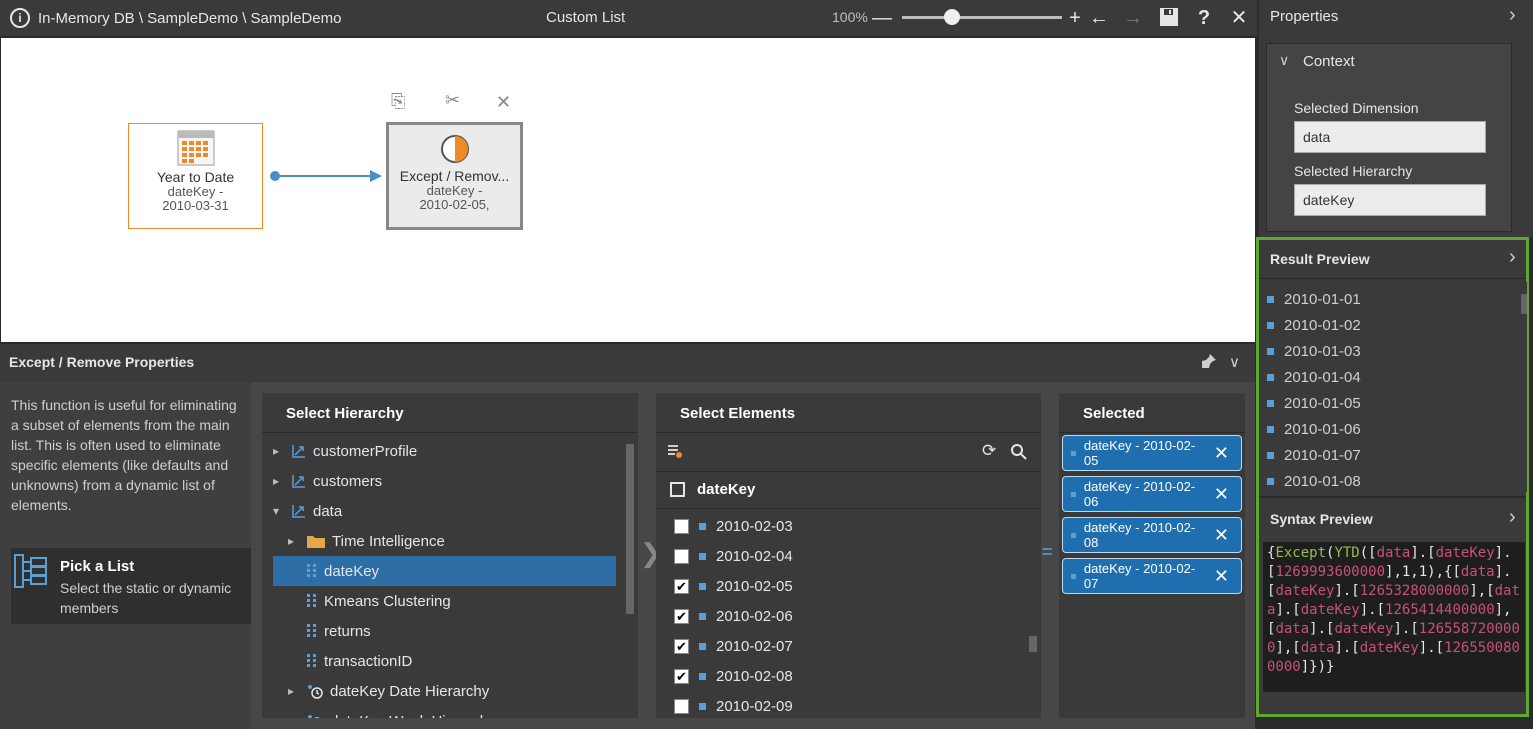 The width and height of the screenshot is (1533, 729). Describe the element at coordinates (1152, 535) in the screenshot. I see `selected-chip: dateKey - 2010-02-08 ✕` at that location.